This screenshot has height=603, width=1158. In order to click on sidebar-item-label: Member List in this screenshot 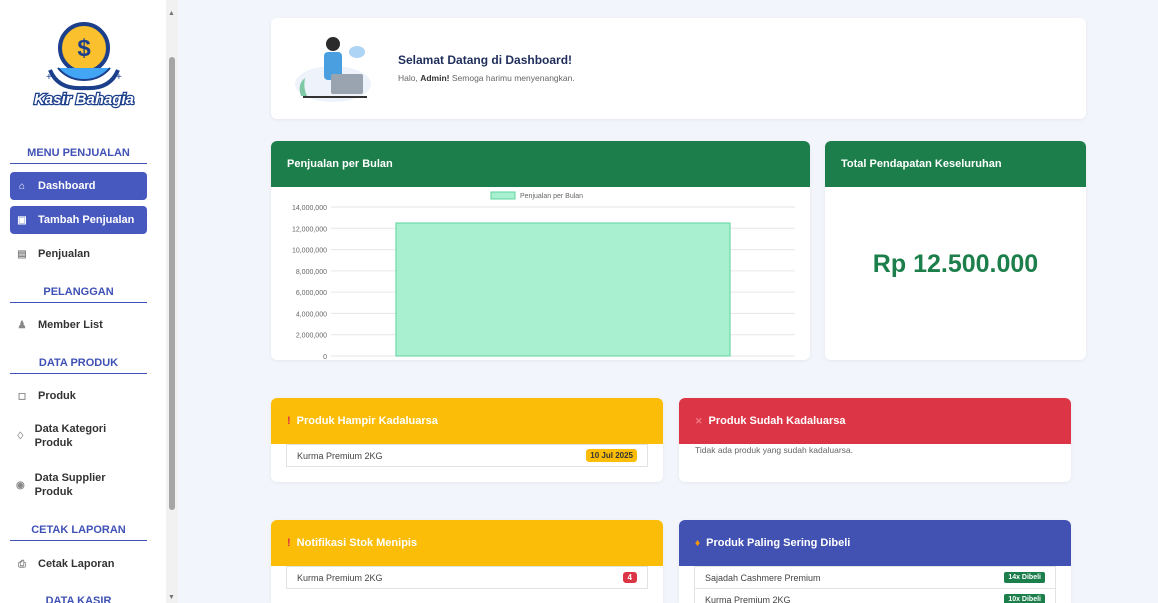, I will do `click(70, 325)`.